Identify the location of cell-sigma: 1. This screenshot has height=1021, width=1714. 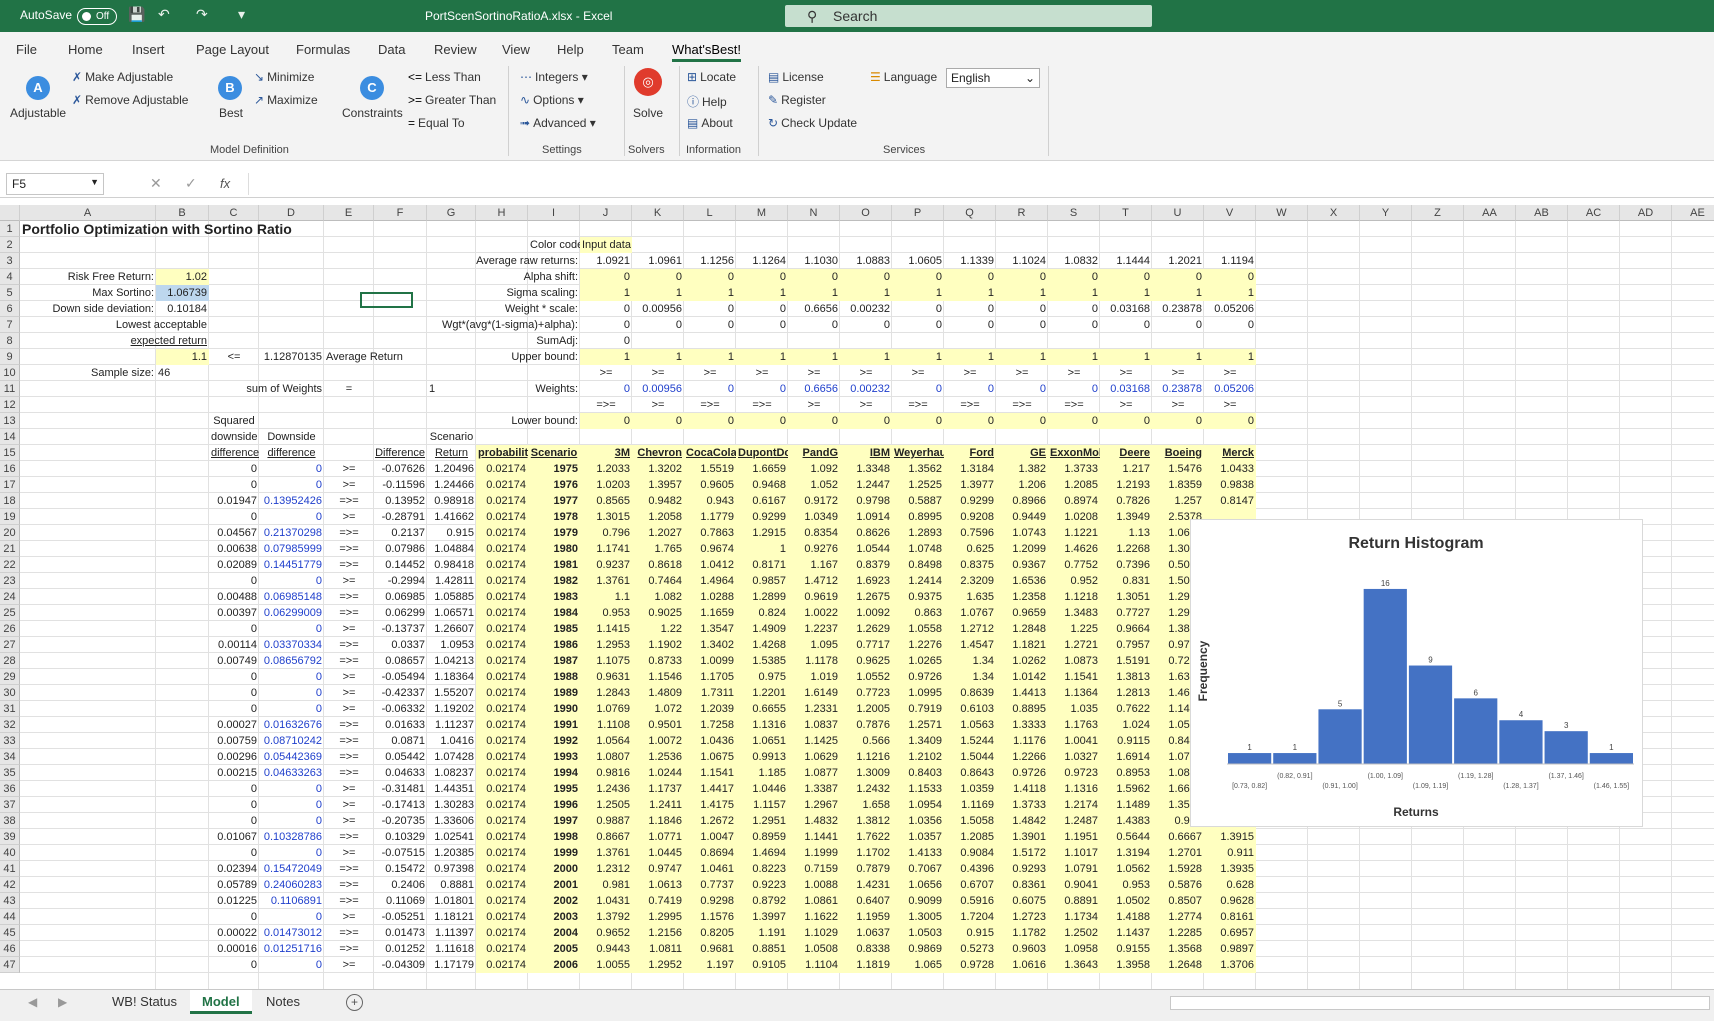
(970, 293).